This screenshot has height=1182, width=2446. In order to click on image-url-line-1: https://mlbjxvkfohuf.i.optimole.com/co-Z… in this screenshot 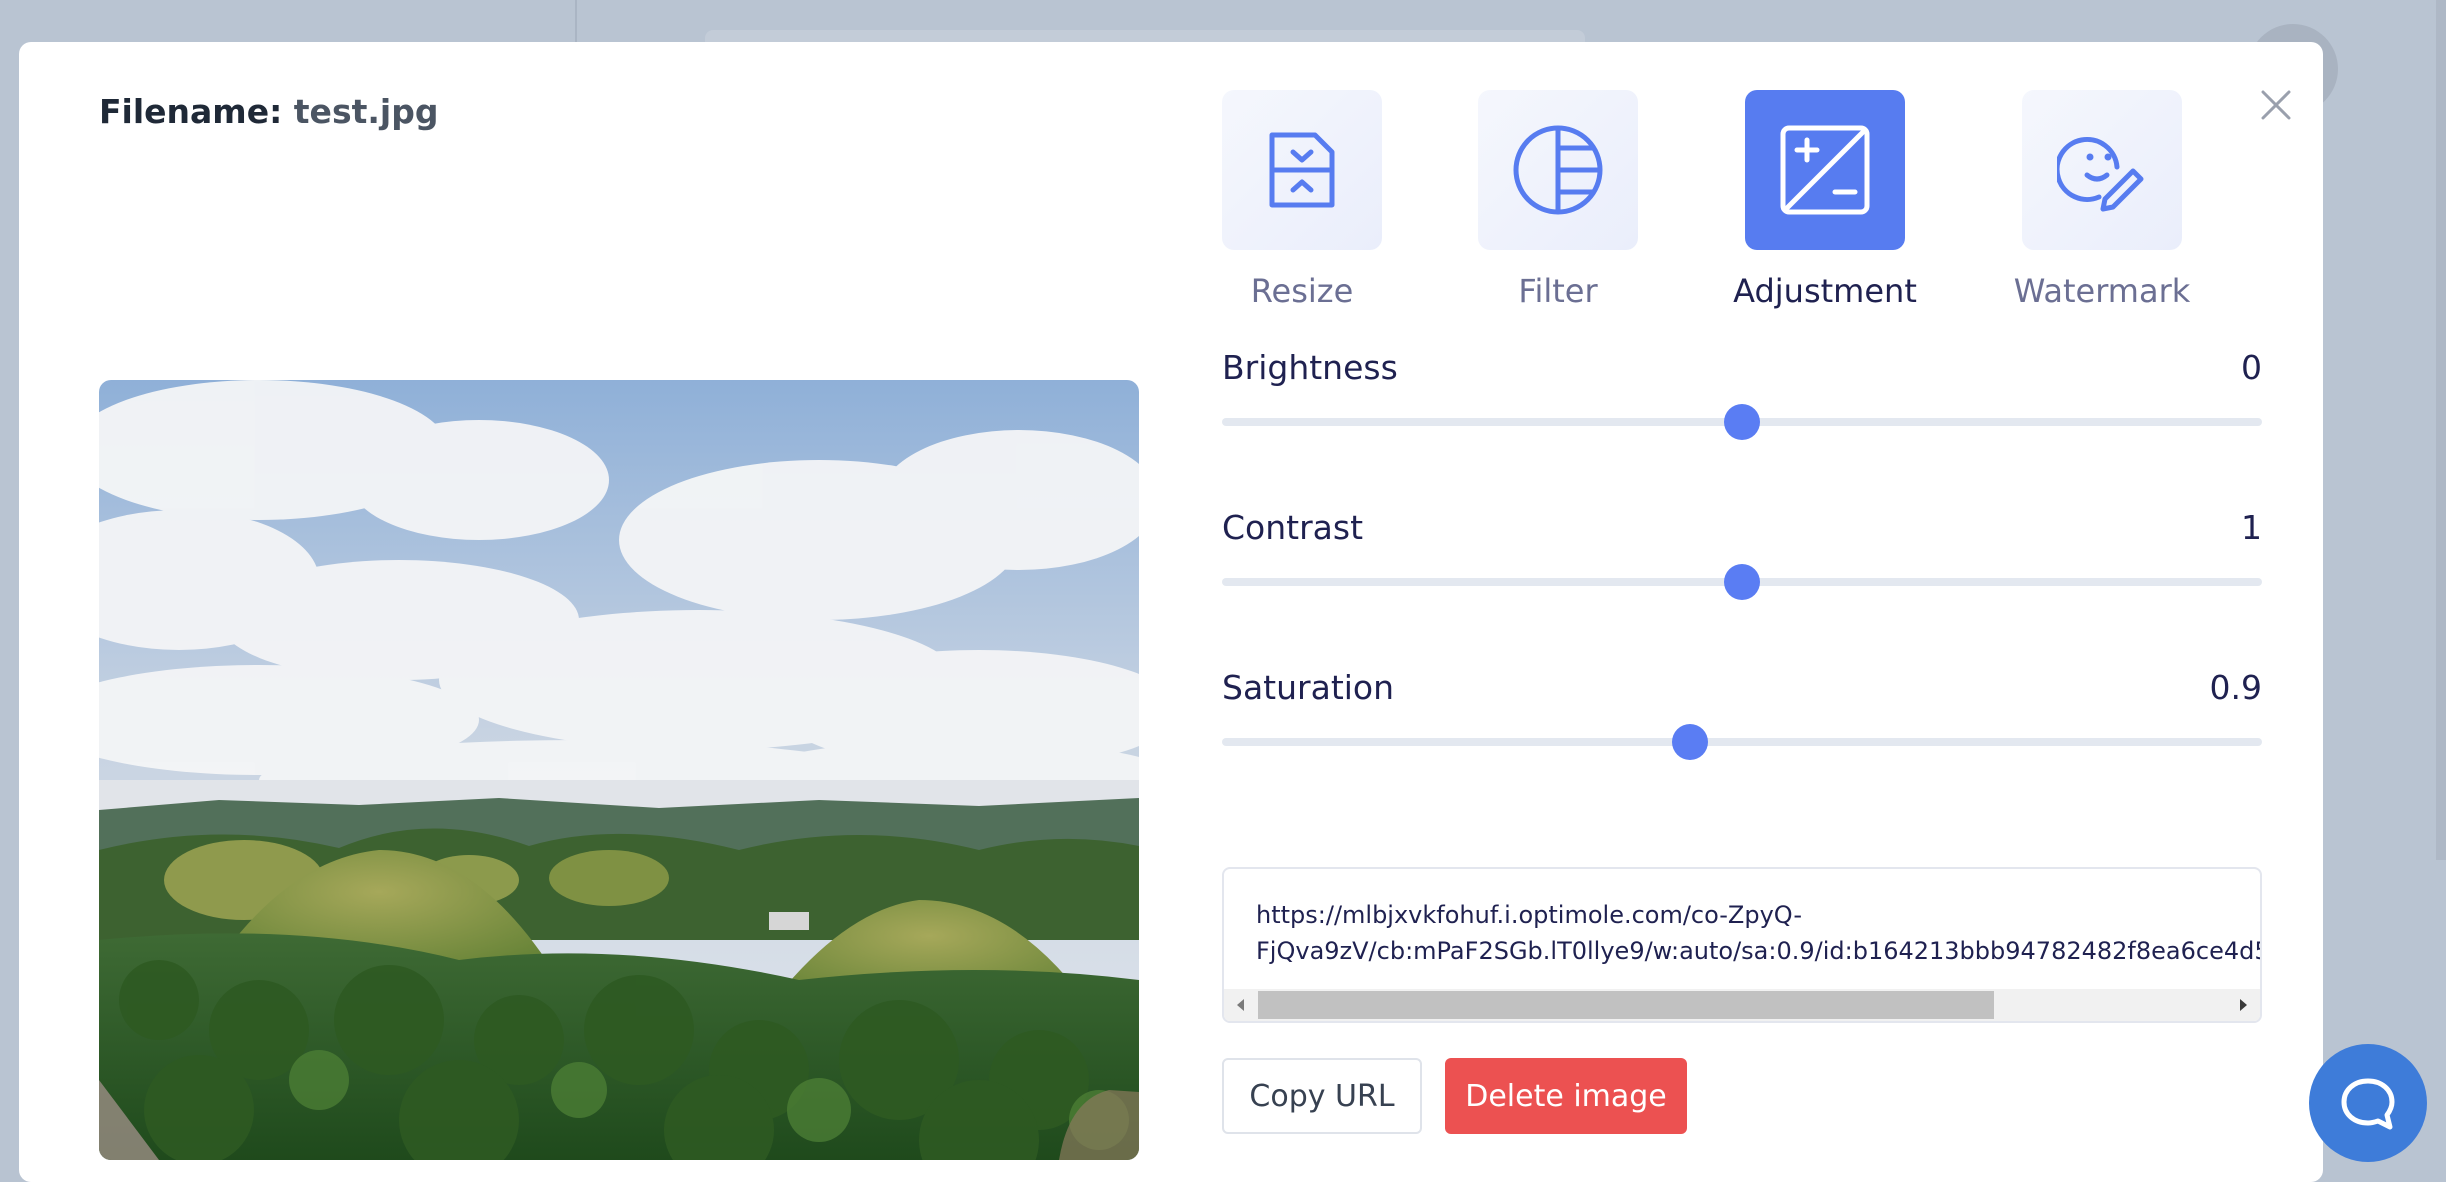, I will do `click(1529, 915)`.